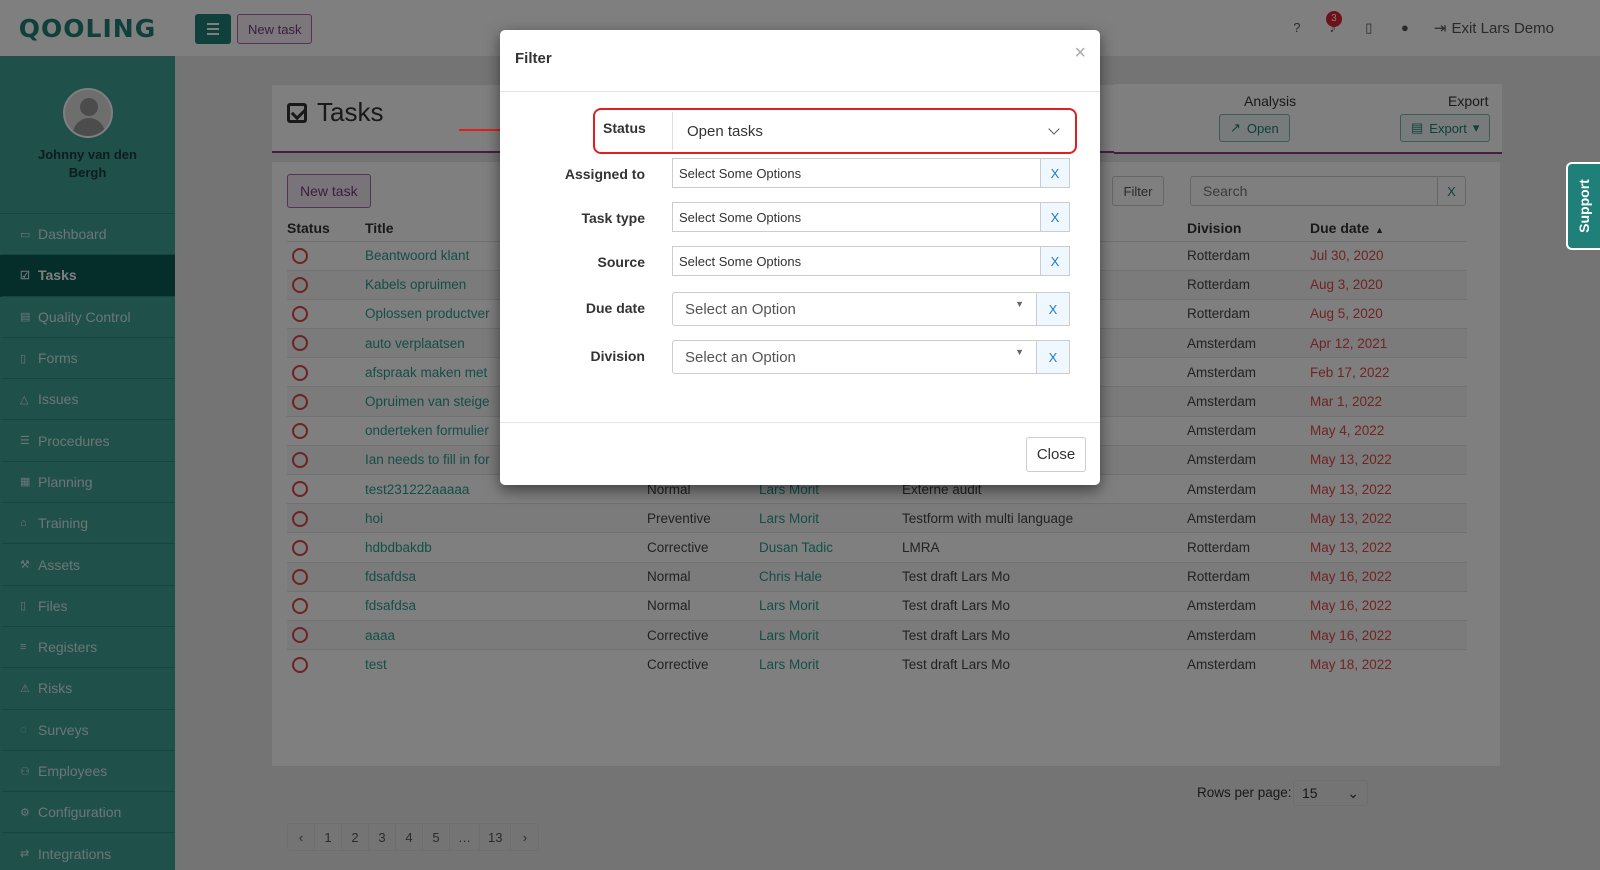  Describe the element at coordinates (624, 128) in the screenshot. I see `status-label: Status` at that location.